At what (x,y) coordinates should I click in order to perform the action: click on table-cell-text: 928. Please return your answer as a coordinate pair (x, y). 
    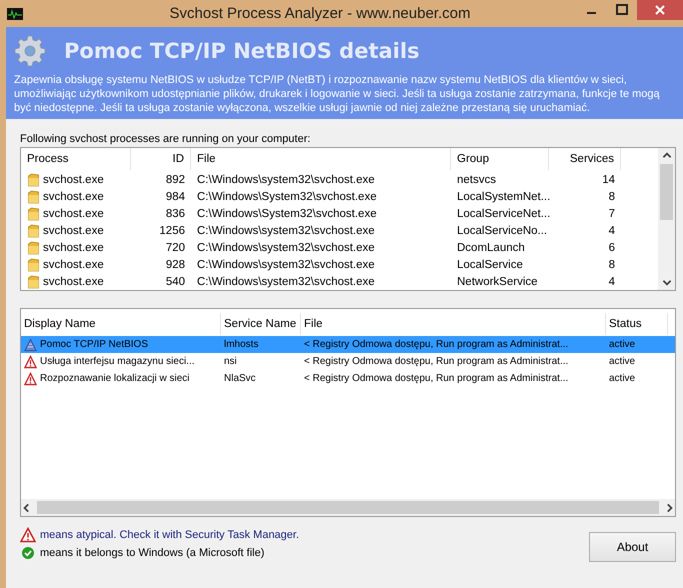
    Looking at the image, I should click on (175, 264).